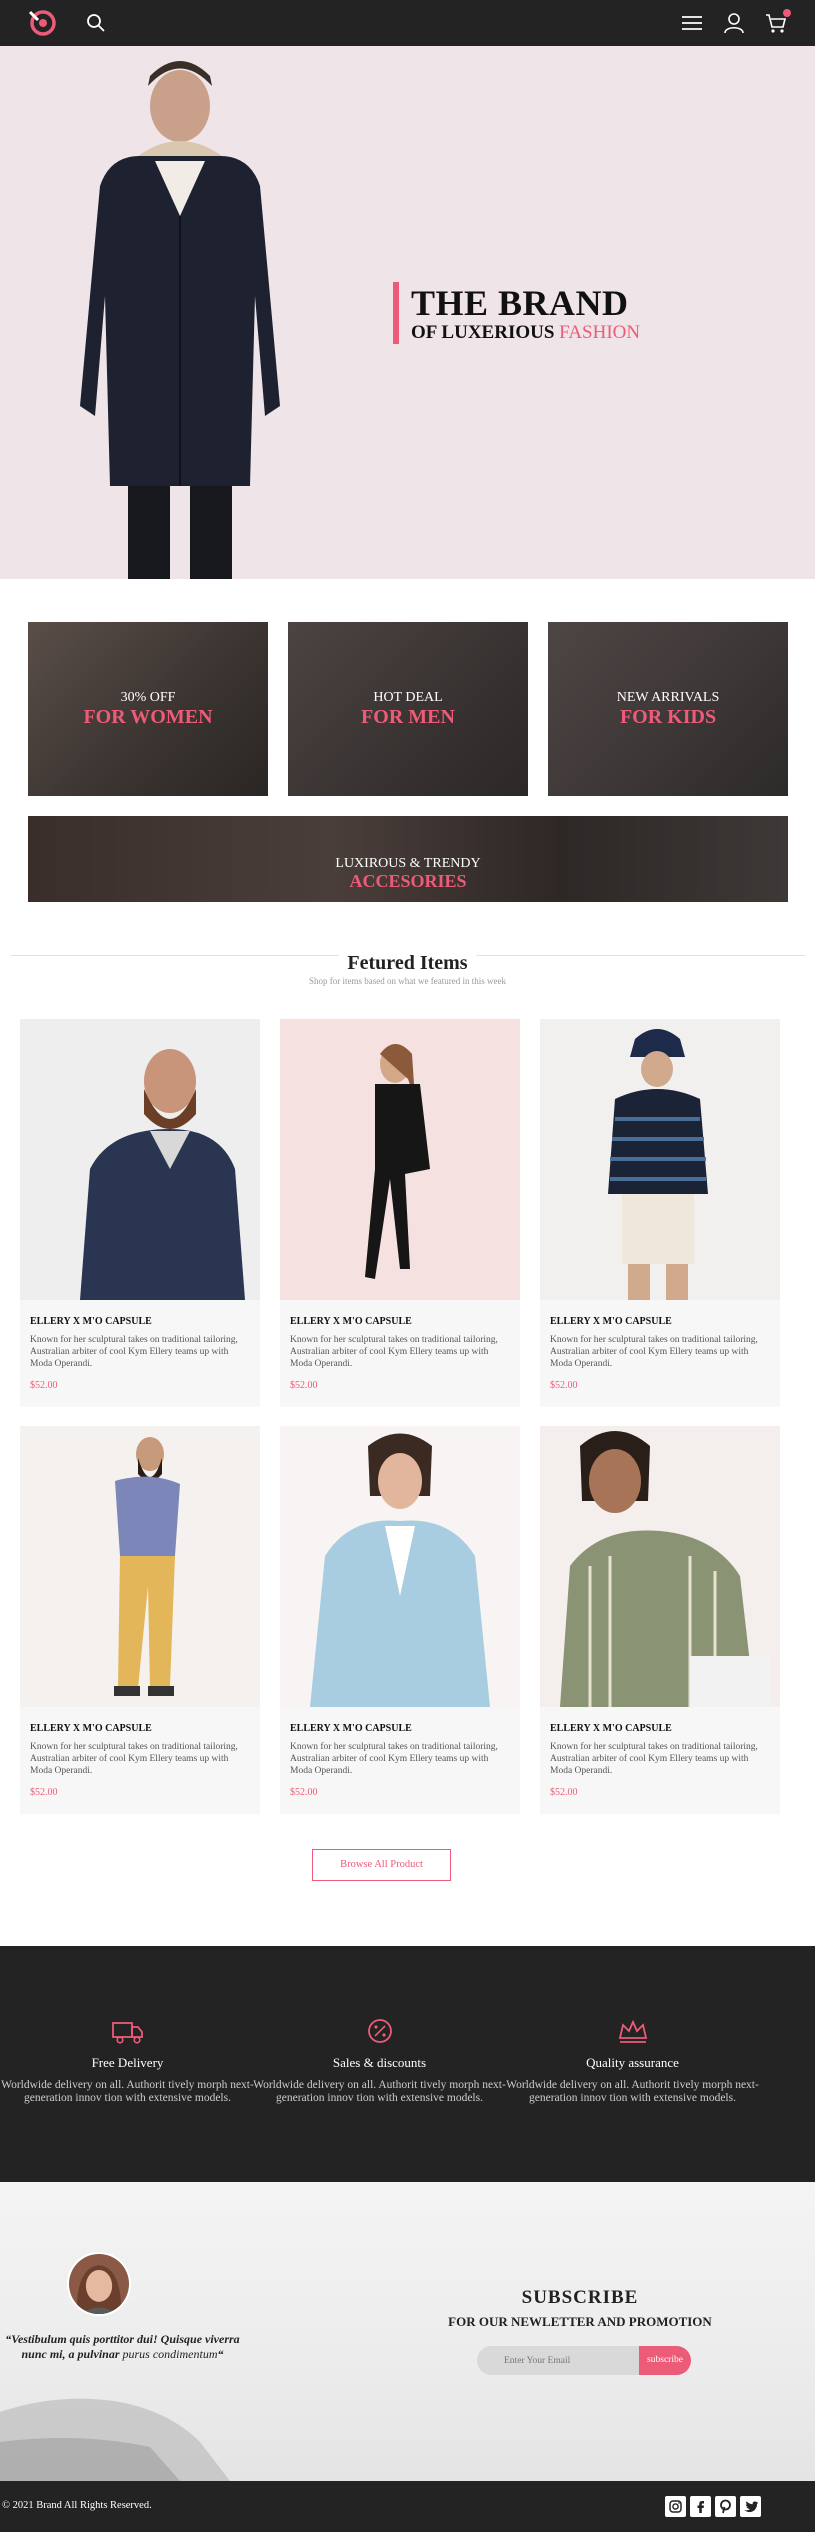 The width and height of the screenshot is (815, 2532). I want to click on category-tile-accessories: LUXIROUS & TRENDY ACCESORIES, so click(408, 859).